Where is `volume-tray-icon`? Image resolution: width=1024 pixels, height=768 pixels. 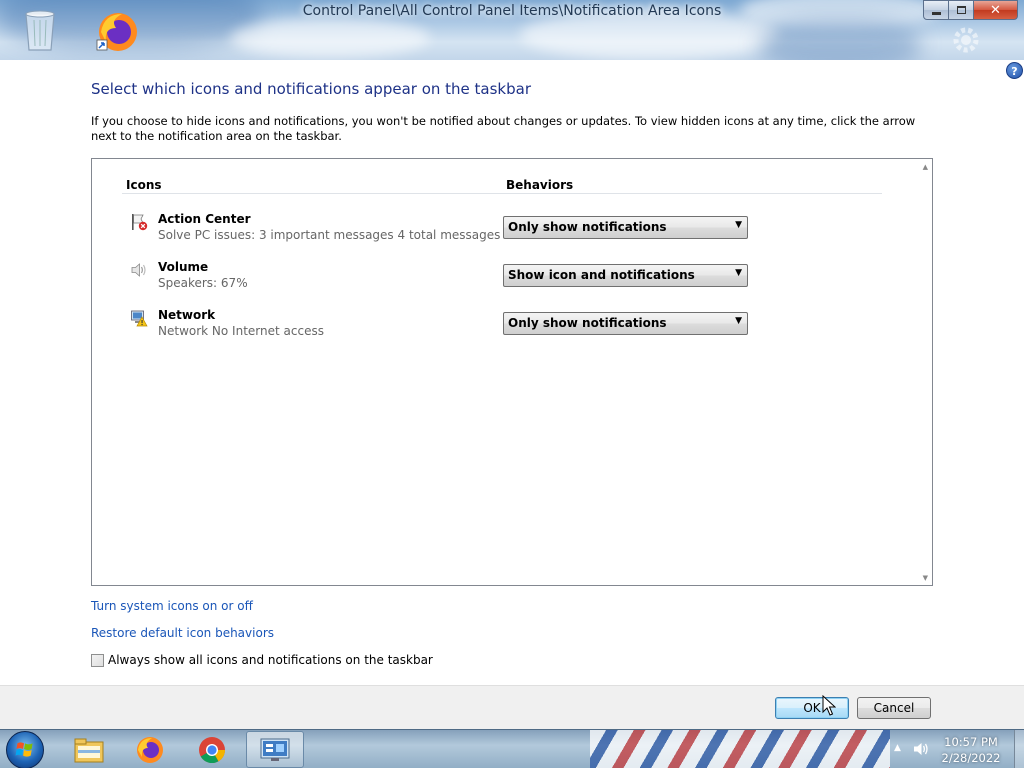
volume-tray-icon is located at coordinates (921, 749).